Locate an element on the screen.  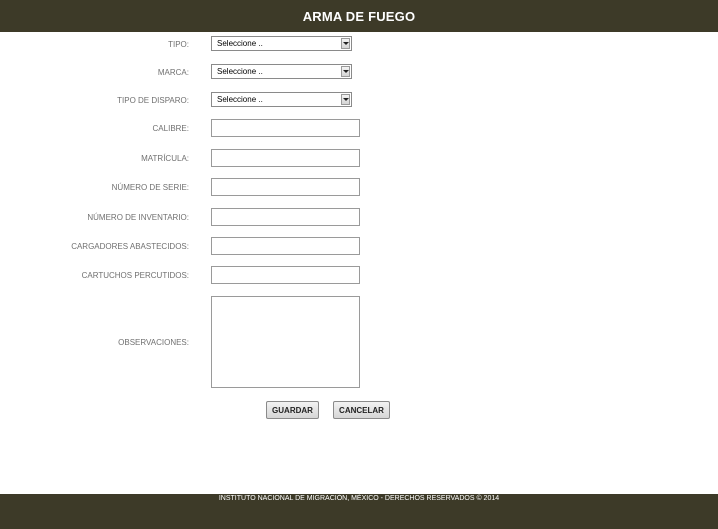
page-title: ARMA DE FUEGO is located at coordinates (359, 16).